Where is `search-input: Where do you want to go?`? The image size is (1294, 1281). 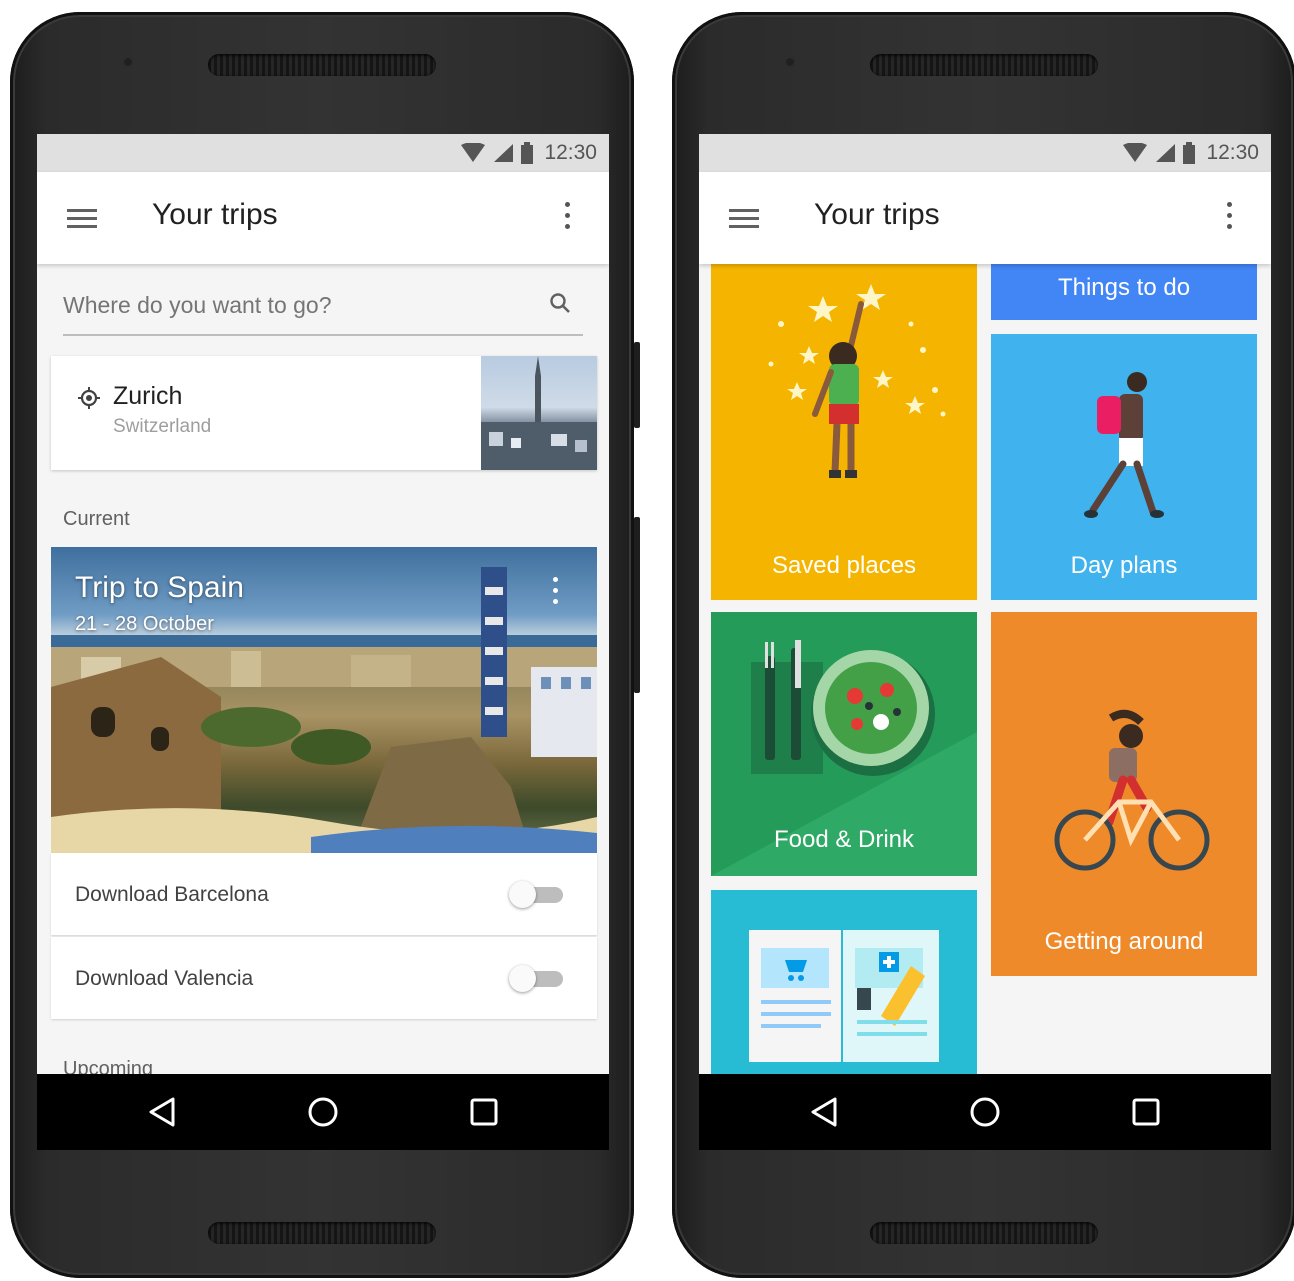
search-input: Where do you want to go? is located at coordinates (323, 307).